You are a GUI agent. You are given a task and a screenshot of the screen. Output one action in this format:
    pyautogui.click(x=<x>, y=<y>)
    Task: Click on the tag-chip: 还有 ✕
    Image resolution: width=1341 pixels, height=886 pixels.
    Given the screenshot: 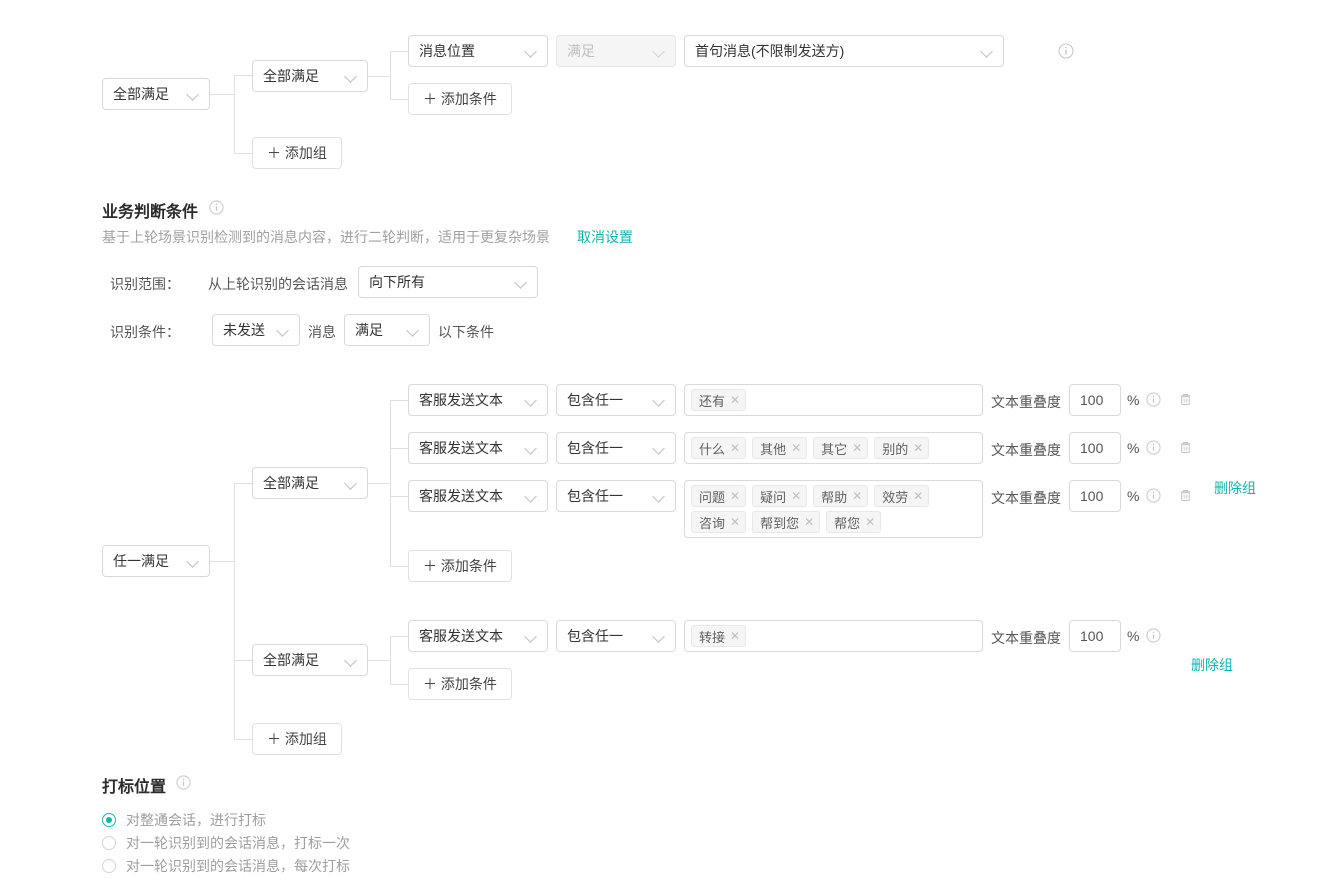 What is the action you would take?
    pyautogui.click(x=719, y=400)
    